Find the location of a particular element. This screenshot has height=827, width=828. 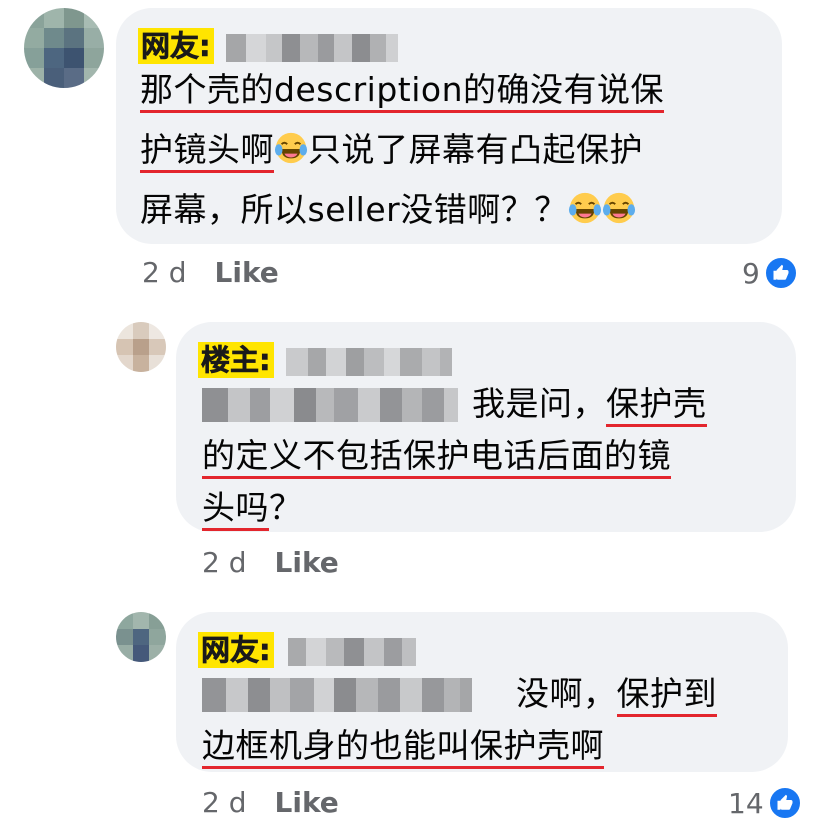

underlined-text: 的定义不包括保护电话后面的镜 is located at coordinates (436, 457).